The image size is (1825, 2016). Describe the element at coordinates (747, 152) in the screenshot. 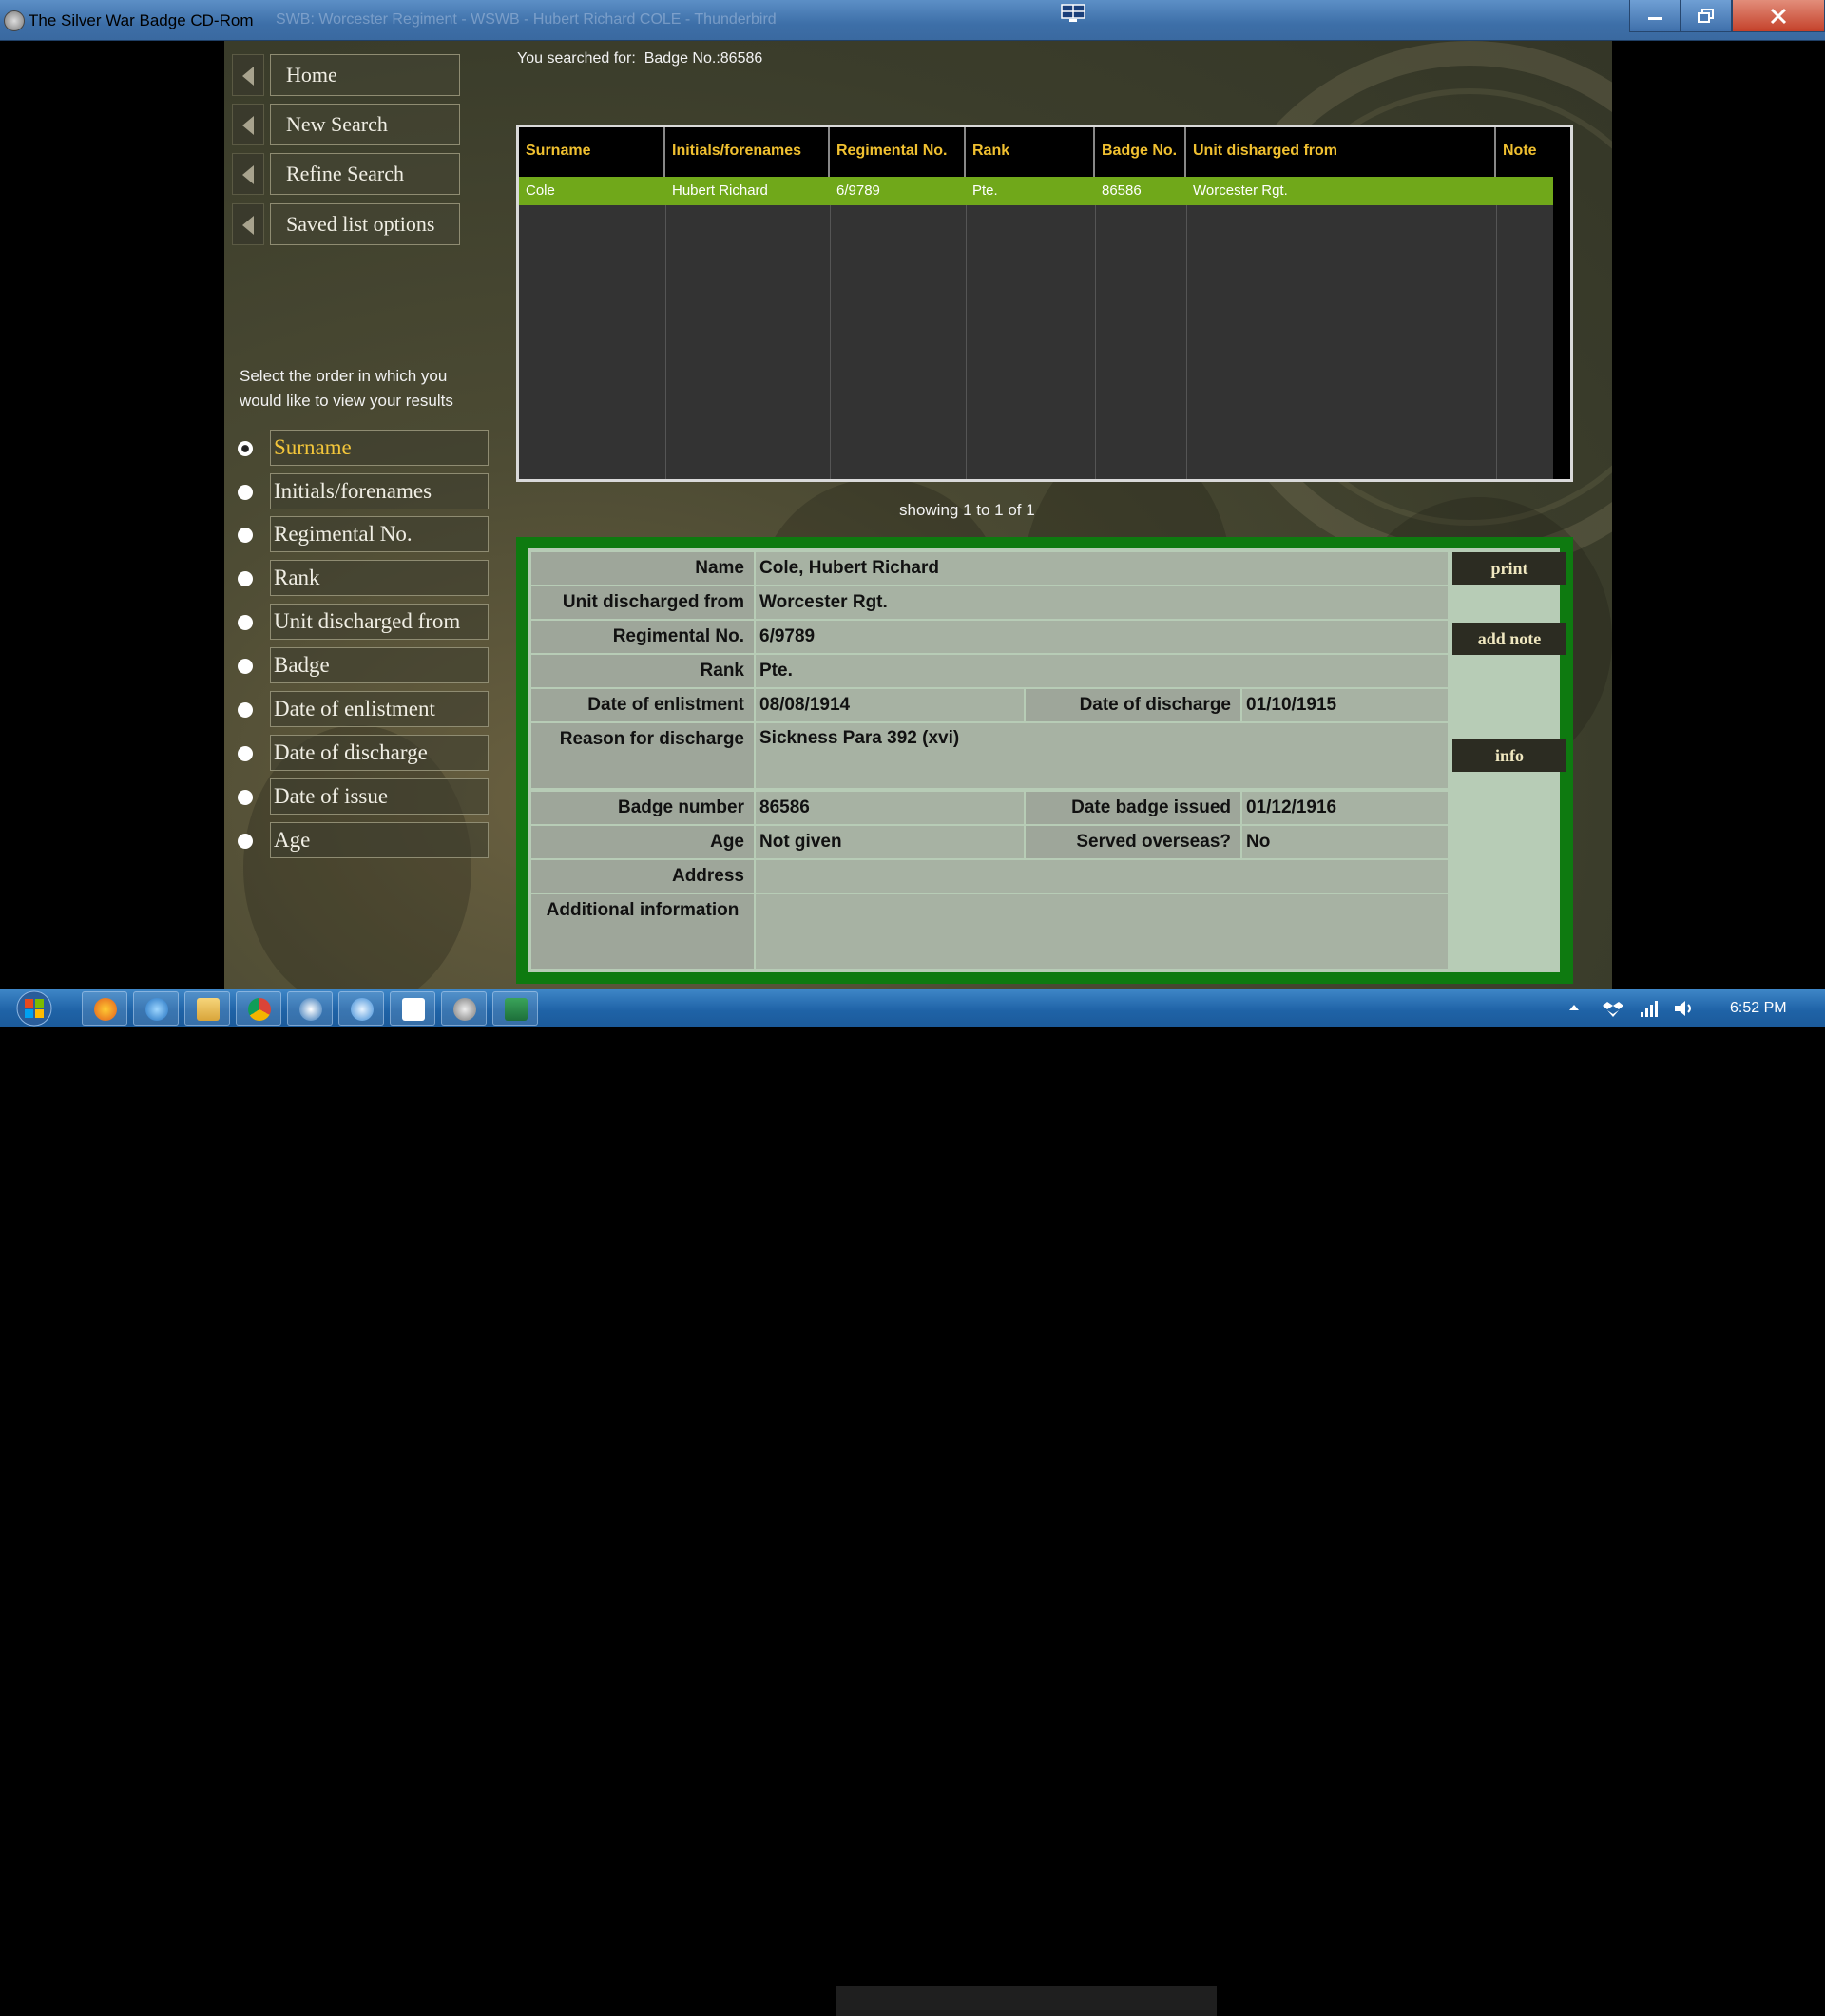

I see `column-header-initials: Initials/forenames` at that location.